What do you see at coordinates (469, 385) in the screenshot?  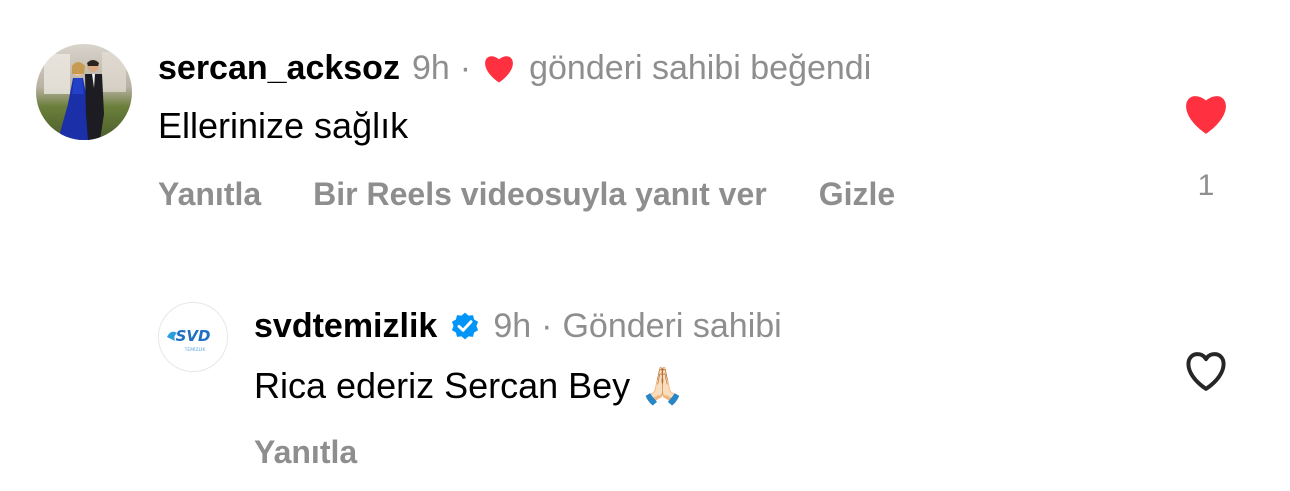 I see `comment-text: Rica ederiz Sercan Bey 🙏🏻` at bounding box center [469, 385].